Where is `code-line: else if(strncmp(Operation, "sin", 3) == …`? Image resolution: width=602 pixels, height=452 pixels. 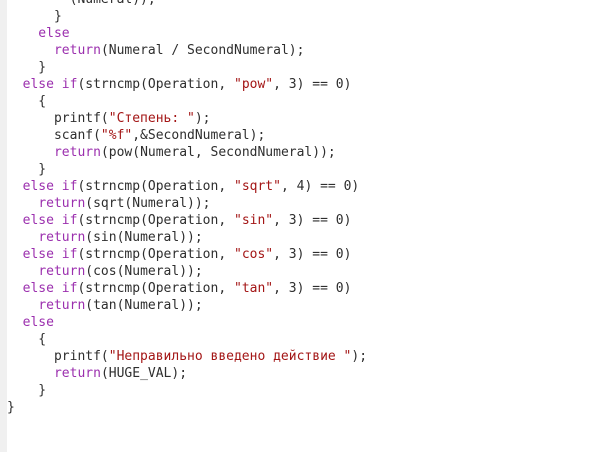 code-line: else if(strncmp(Operation, "sin", 3) == … is located at coordinates (302, 220).